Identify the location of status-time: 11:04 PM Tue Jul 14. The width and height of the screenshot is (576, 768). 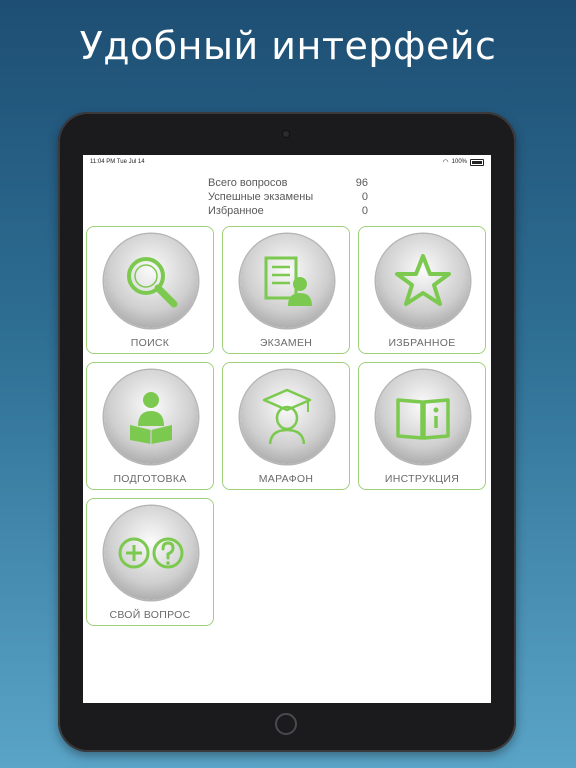
(117, 162).